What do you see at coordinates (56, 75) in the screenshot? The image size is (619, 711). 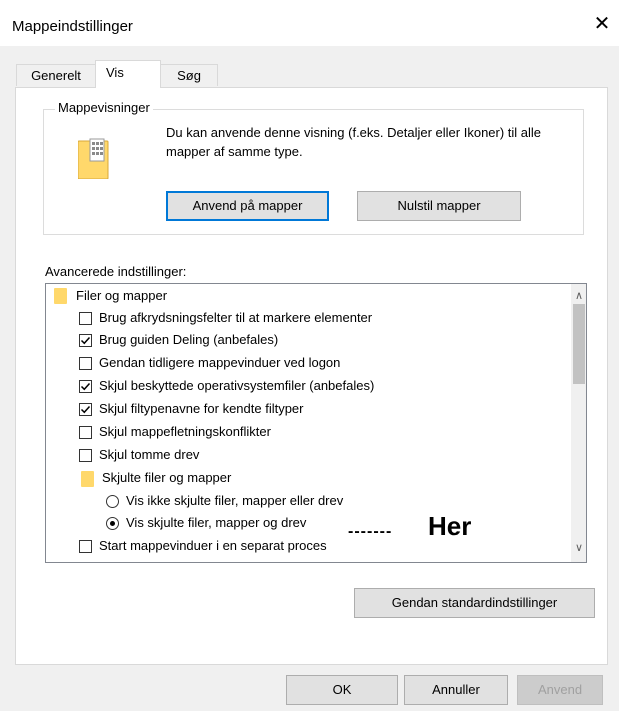 I see `tab-generelt: Generelt` at bounding box center [56, 75].